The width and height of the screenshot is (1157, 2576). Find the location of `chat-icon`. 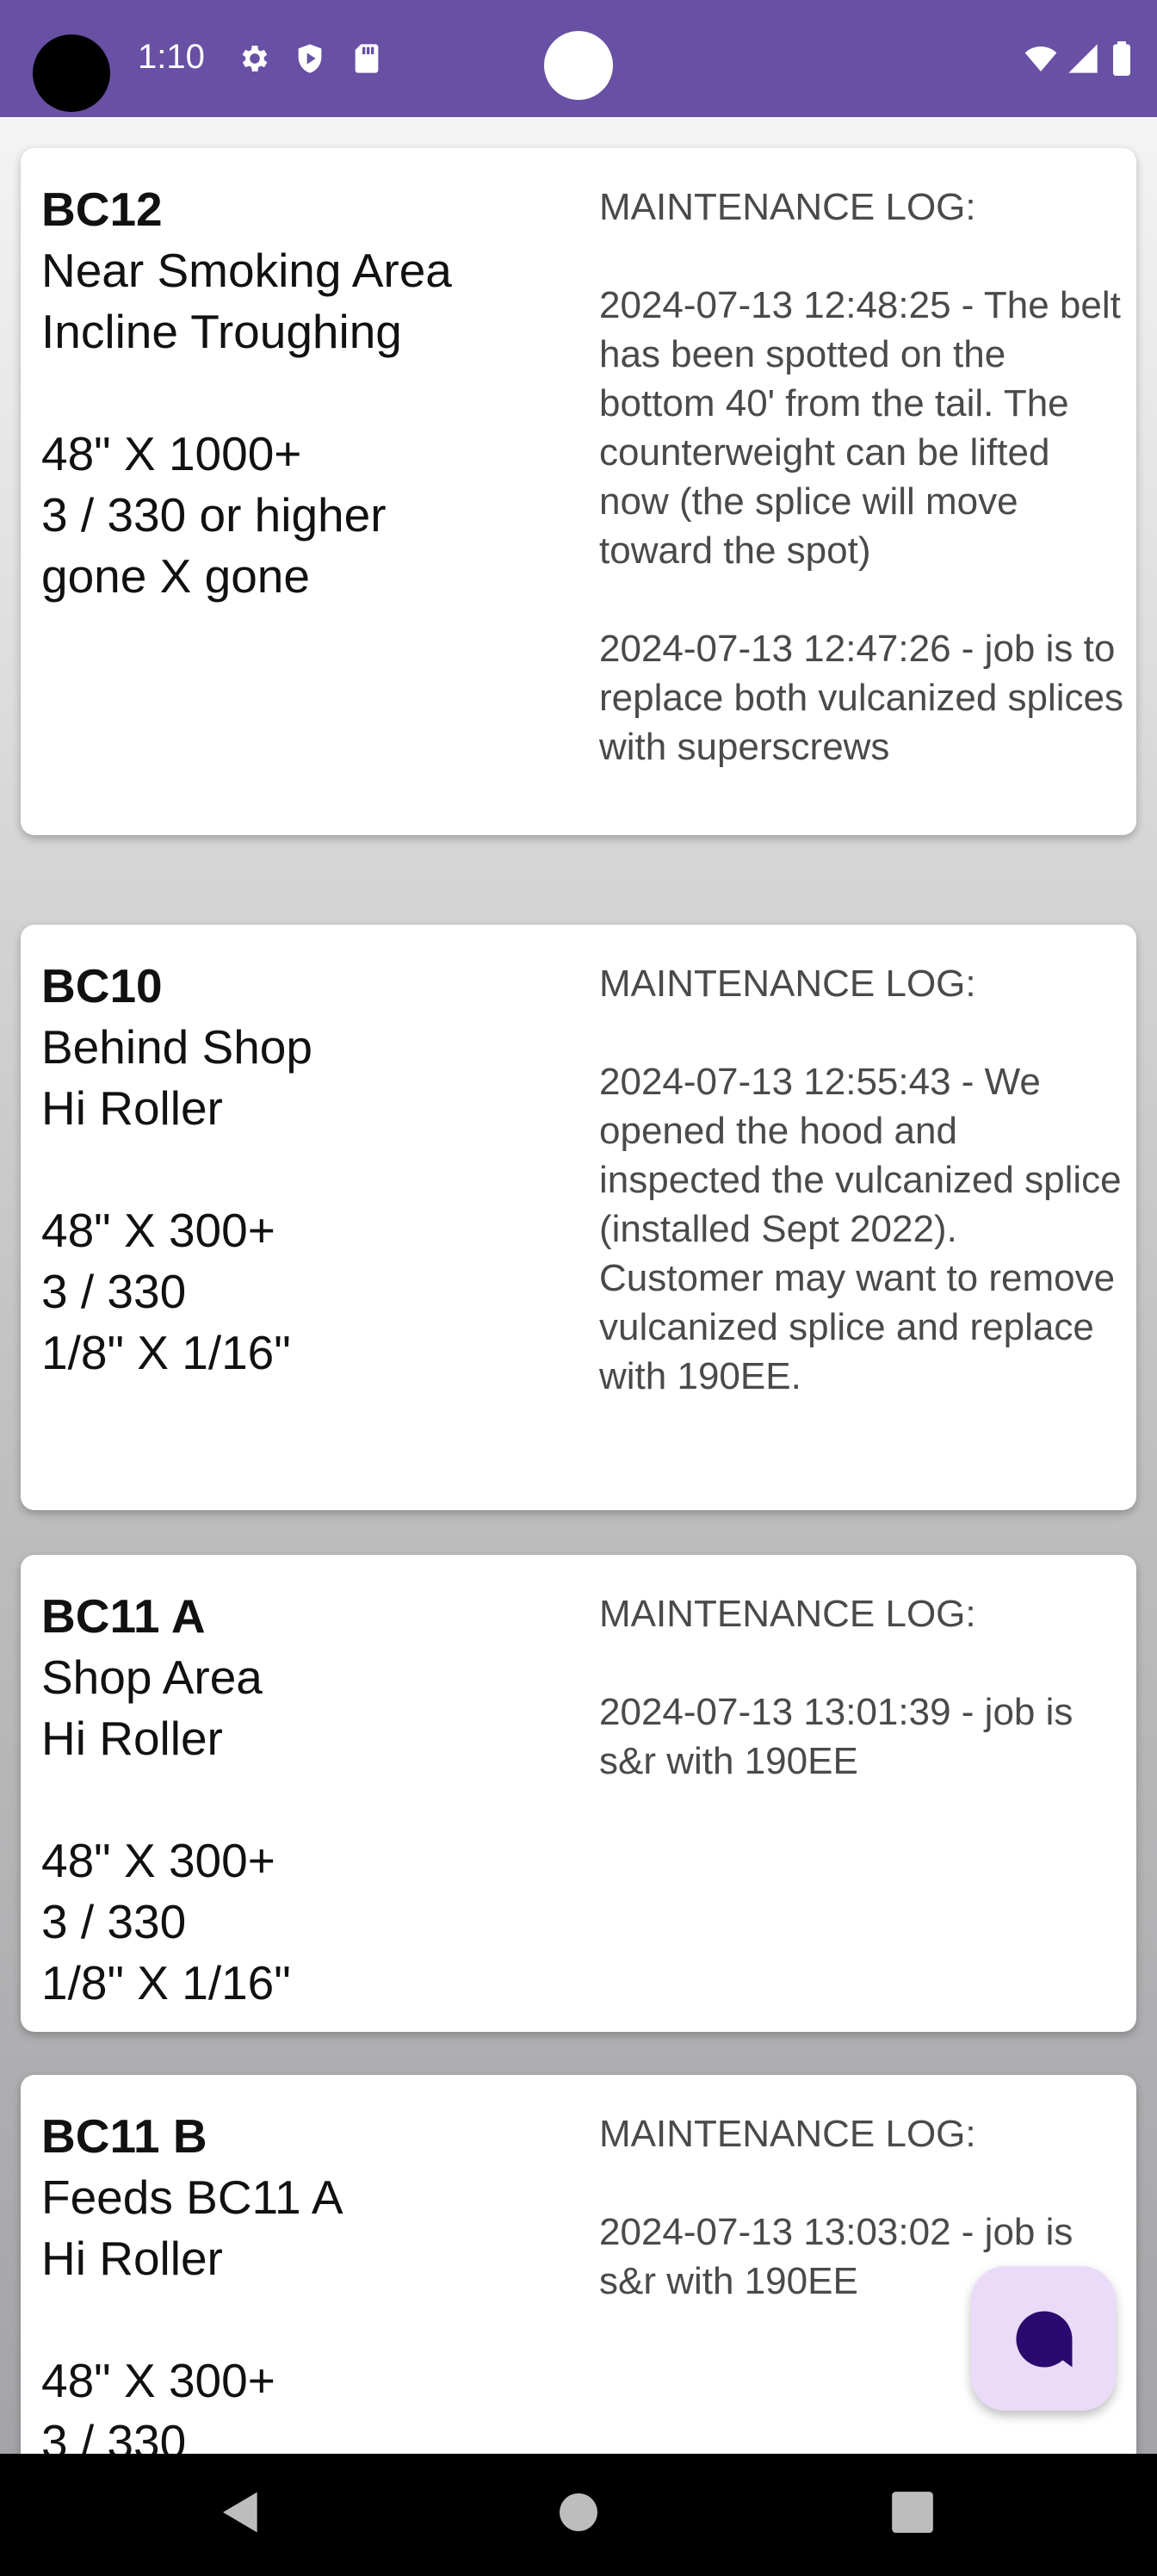

chat-icon is located at coordinates (1045, 2339).